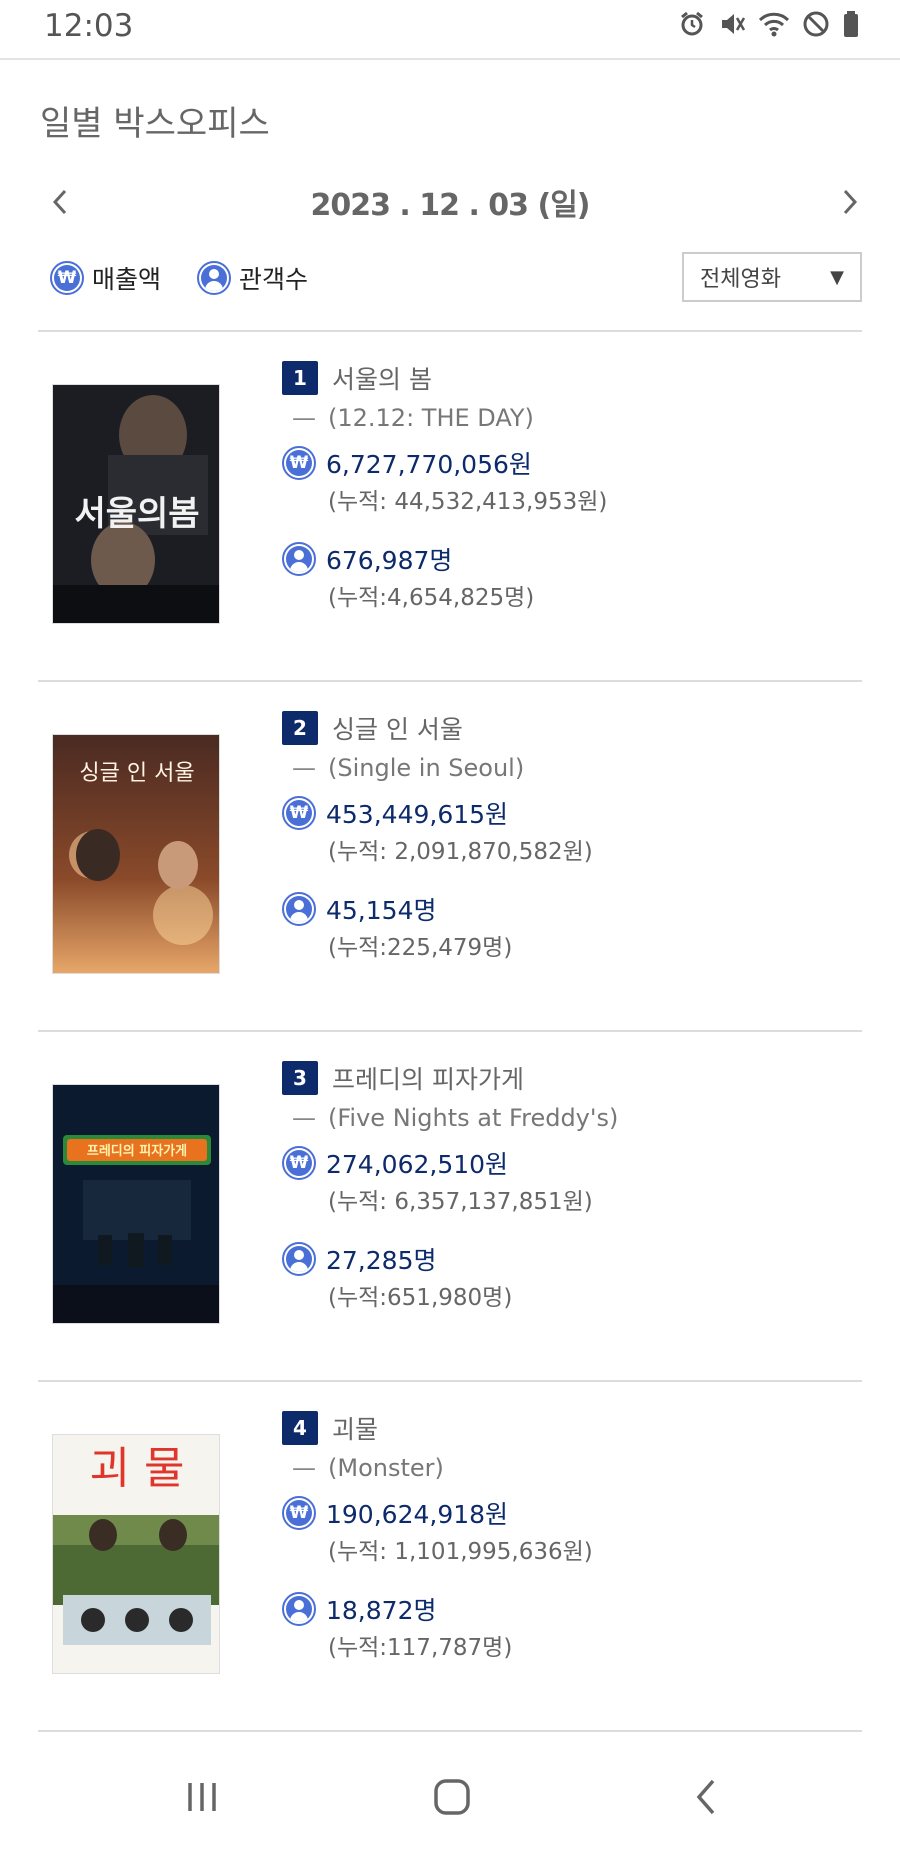  Describe the element at coordinates (420, 1298) in the screenshot. I see `cumulative-audience: (누적:651,980명)` at that location.